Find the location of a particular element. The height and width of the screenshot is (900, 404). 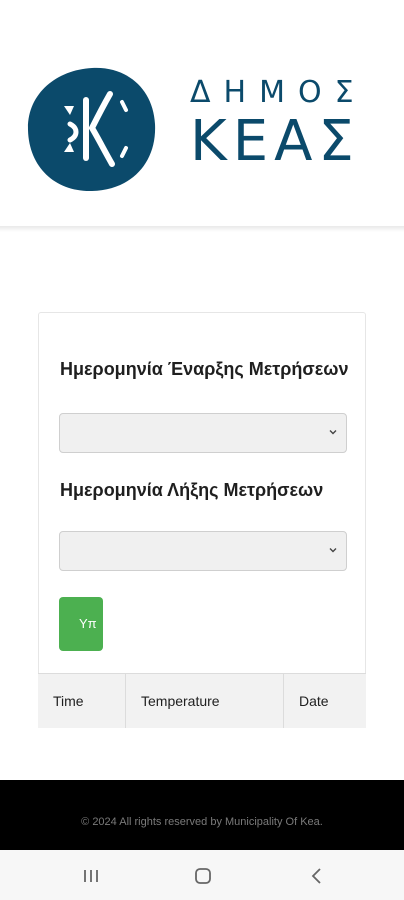

kea-logo-icon is located at coordinates (91, 129).